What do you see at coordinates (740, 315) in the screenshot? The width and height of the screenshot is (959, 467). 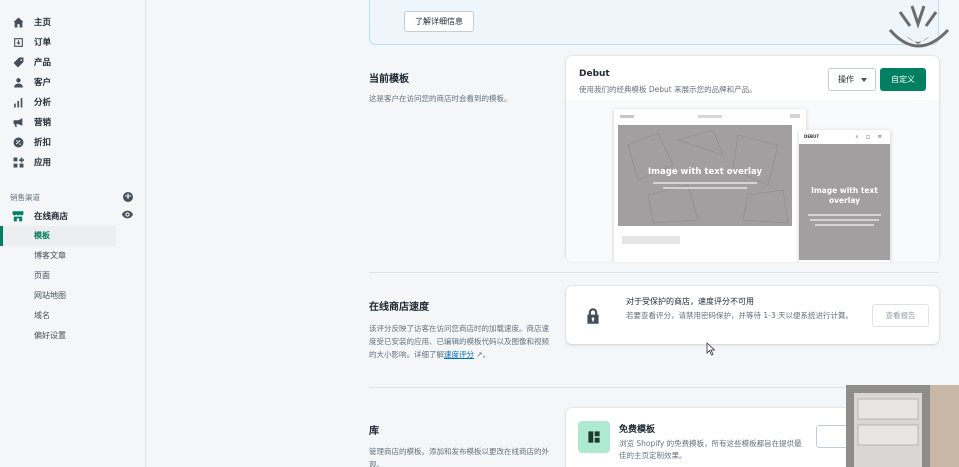 I see `speed-card-description: 若要查看评分，请禁用密码保护，并等待 1-3 天以便系统进行计算。` at bounding box center [740, 315].